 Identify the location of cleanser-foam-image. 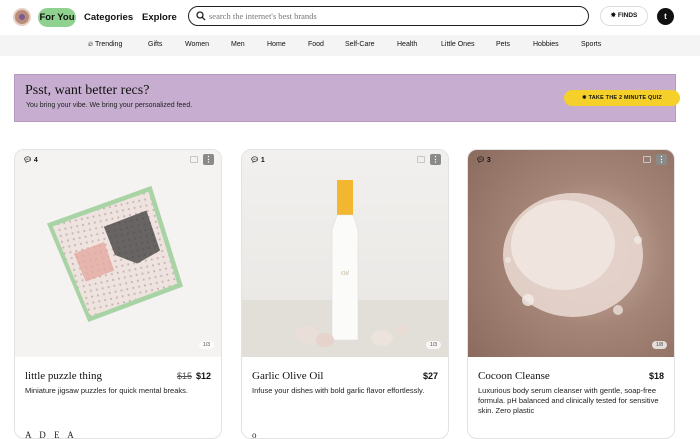
(573, 255).